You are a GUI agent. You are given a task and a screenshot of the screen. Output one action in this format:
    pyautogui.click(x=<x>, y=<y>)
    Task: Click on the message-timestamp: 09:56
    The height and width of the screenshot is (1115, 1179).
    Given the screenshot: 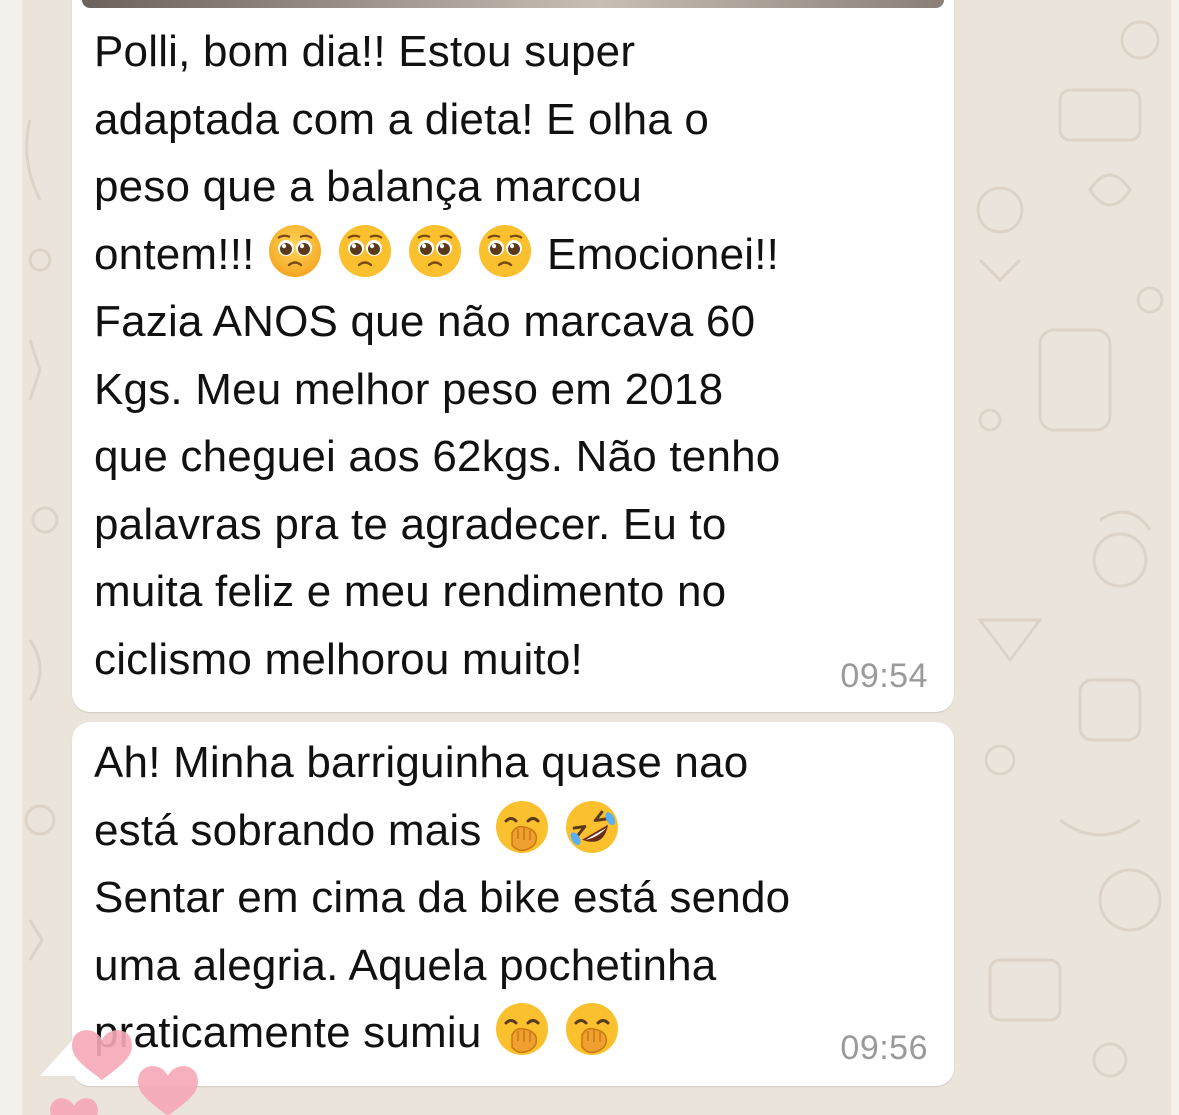 What is the action you would take?
    pyautogui.click(x=884, y=1048)
    